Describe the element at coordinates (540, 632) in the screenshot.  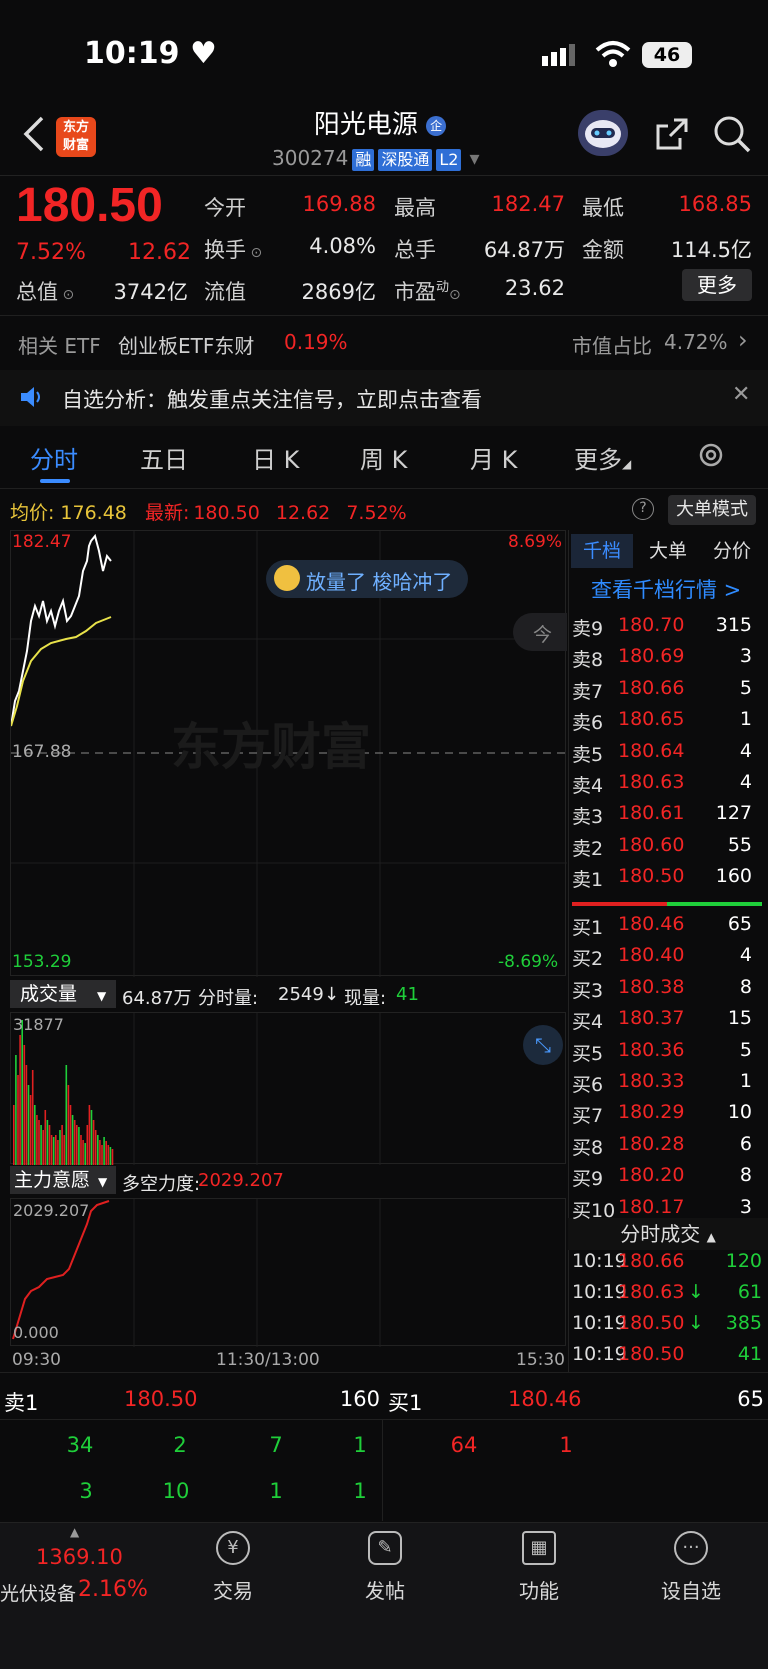
I see `today-bubble: 今天` at that location.